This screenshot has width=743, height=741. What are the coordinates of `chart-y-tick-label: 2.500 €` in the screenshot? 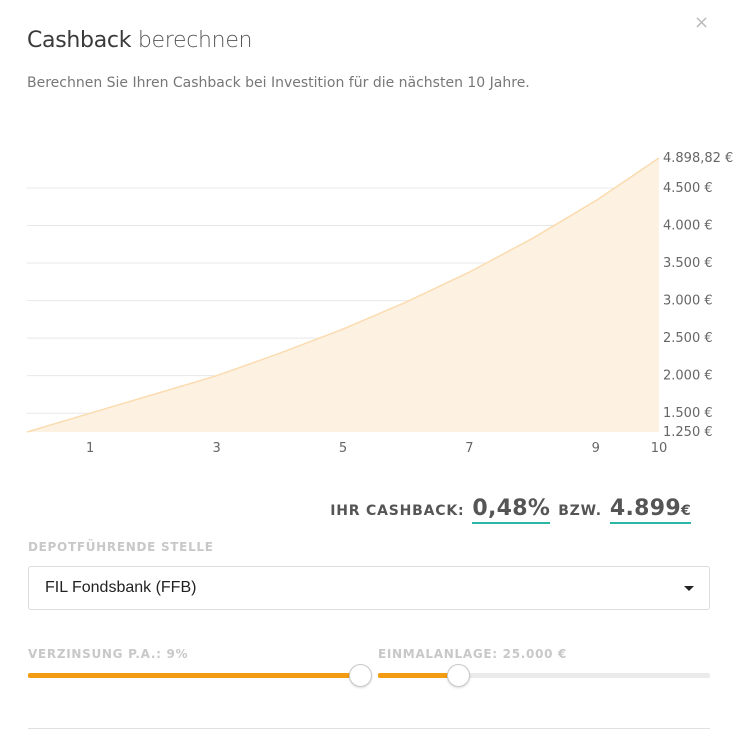 It's located at (688, 338).